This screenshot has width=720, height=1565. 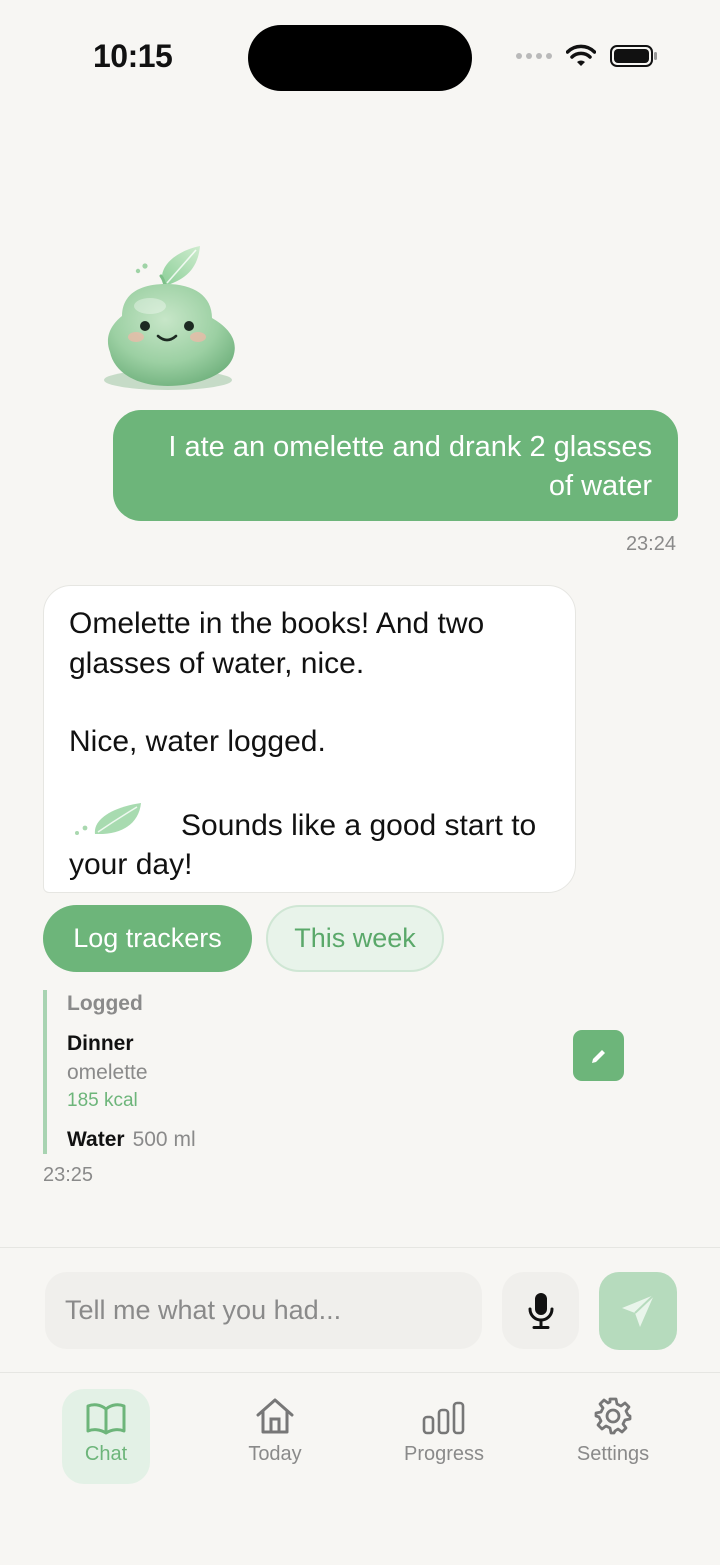 What do you see at coordinates (263, 1310) in the screenshot?
I see `message-input` at bounding box center [263, 1310].